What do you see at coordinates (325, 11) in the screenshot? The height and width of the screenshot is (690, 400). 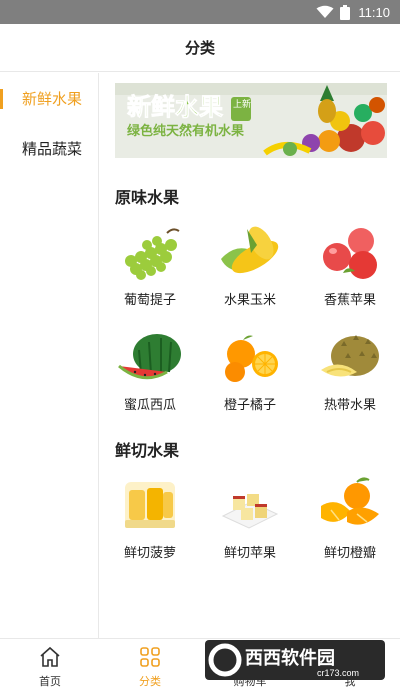 I see `wifi-icon` at bounding box center [325, 11].